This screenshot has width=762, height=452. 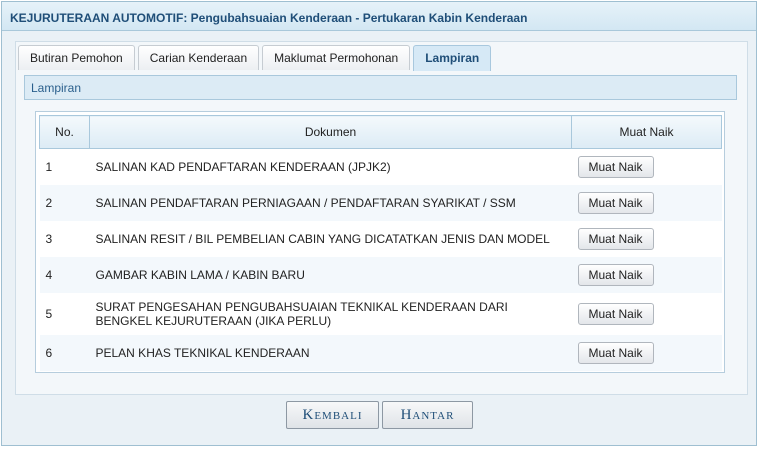 I want to click on table-header-row: No. Dokumen Muat Naik, so click(x=380, y=132).